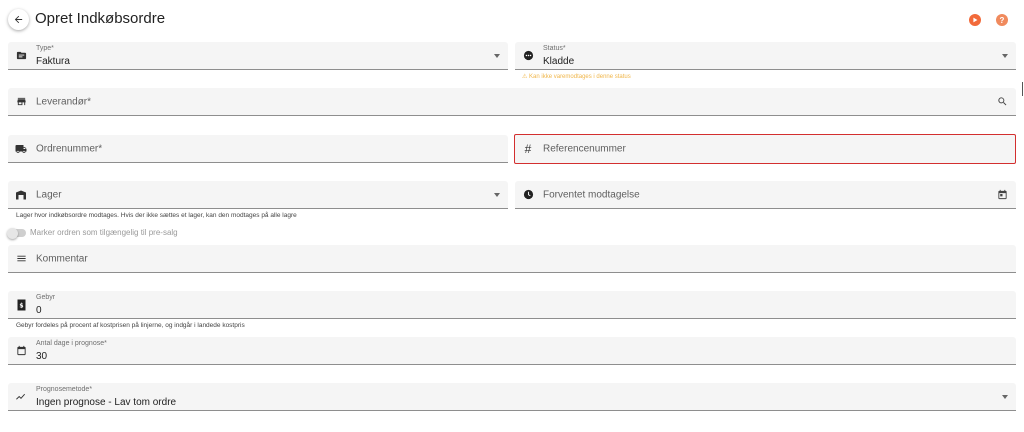  Describe the element at coordinates (12, 233) in the screenshot. I see `toggle-knob` at that location.